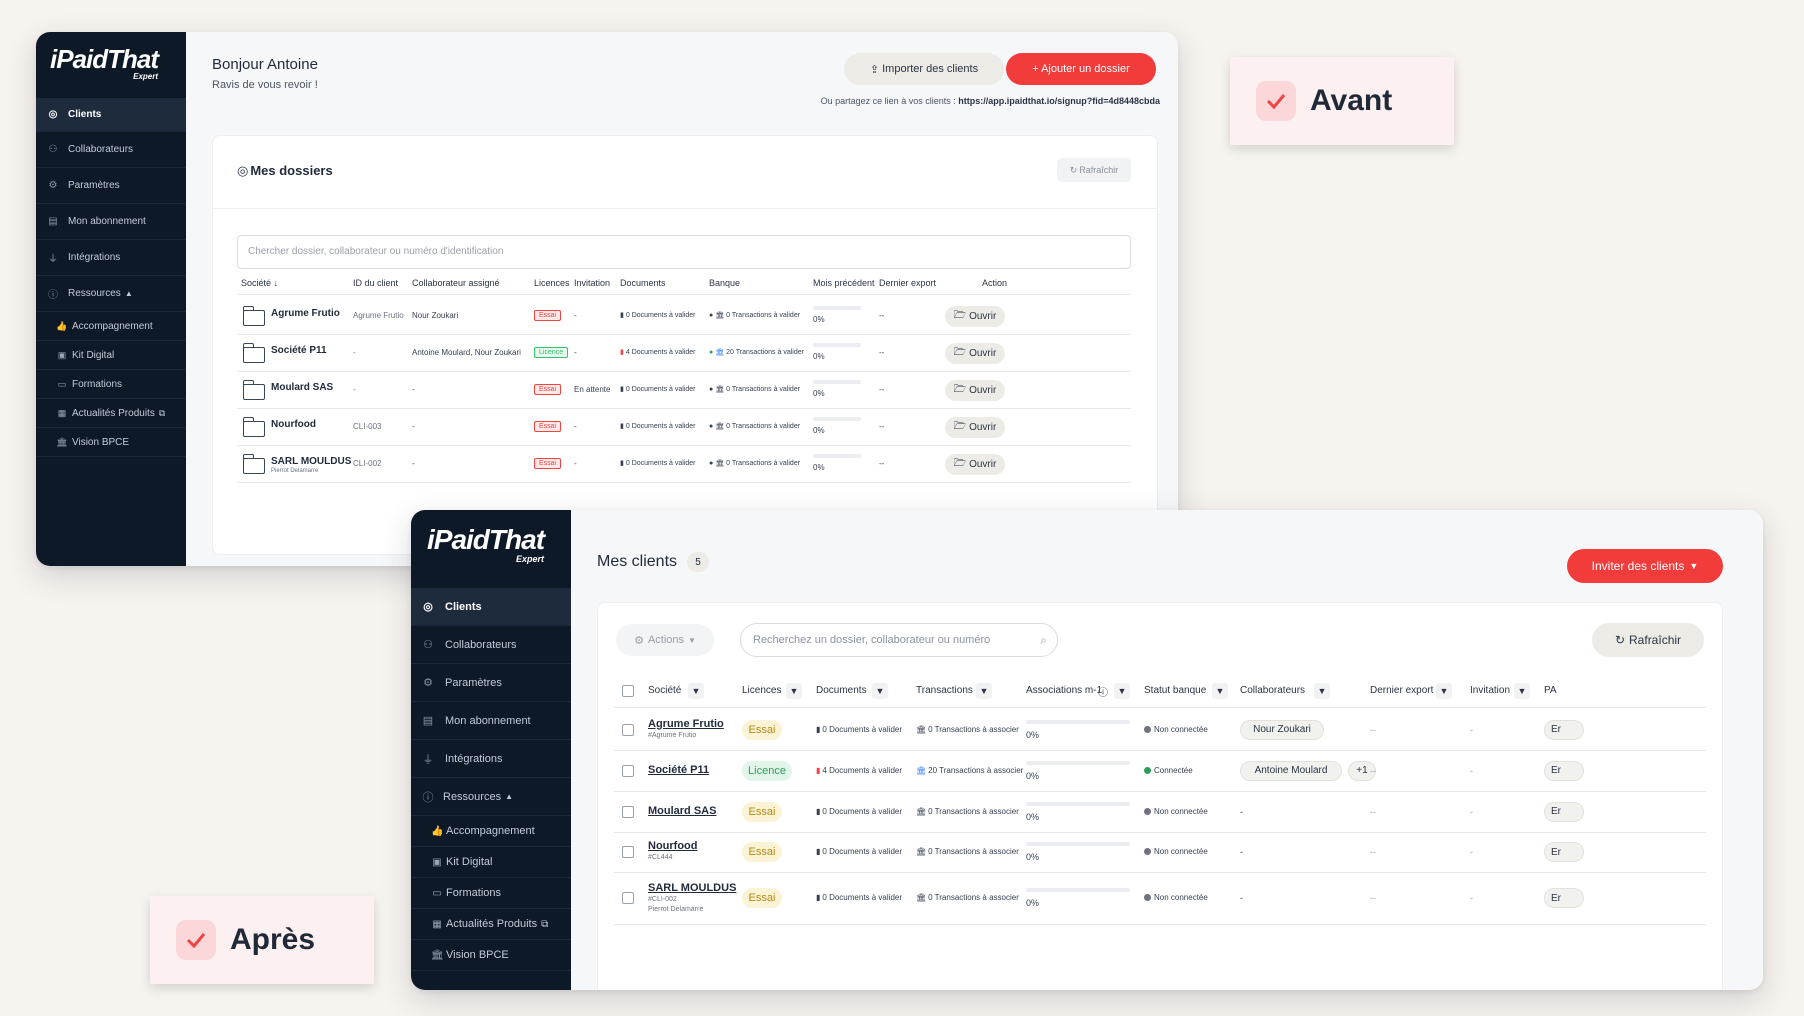  I want to click on thumbs-up-icon: 👍, so click(62, 325).